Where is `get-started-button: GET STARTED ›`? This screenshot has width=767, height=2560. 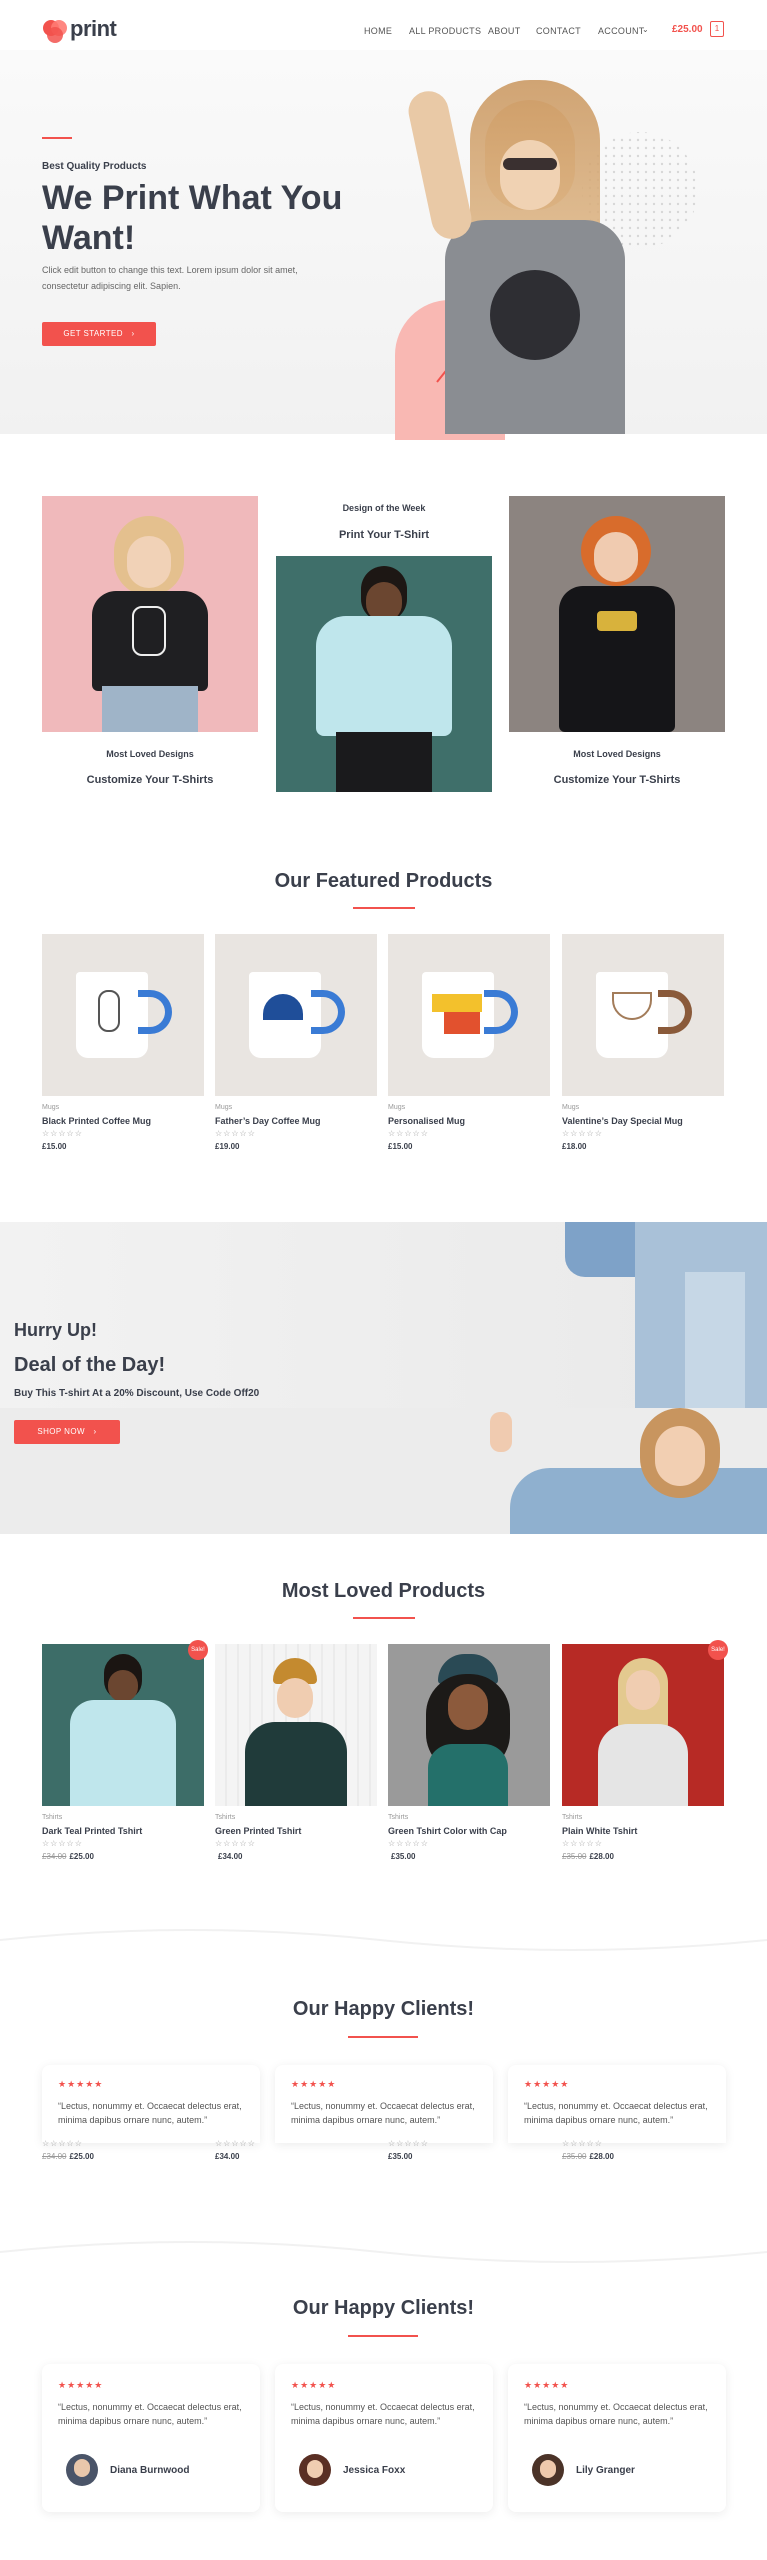
get-started-button: GET STARTED › is located at coordinates (99, 334).